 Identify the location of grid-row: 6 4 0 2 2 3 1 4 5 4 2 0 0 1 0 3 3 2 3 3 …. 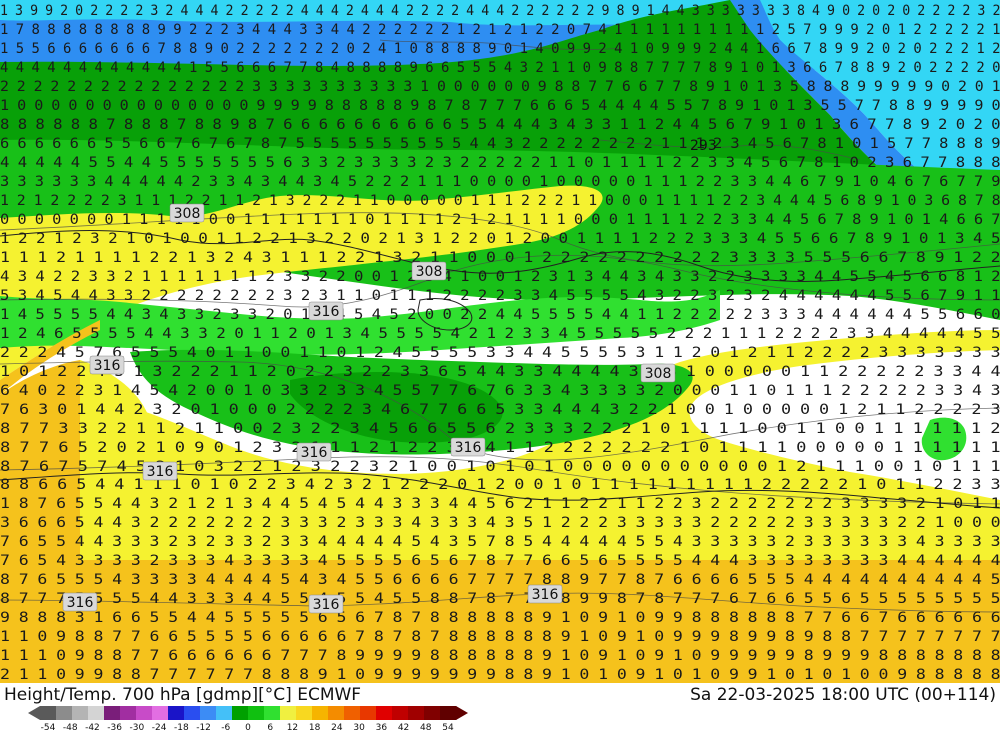
(500, 391).